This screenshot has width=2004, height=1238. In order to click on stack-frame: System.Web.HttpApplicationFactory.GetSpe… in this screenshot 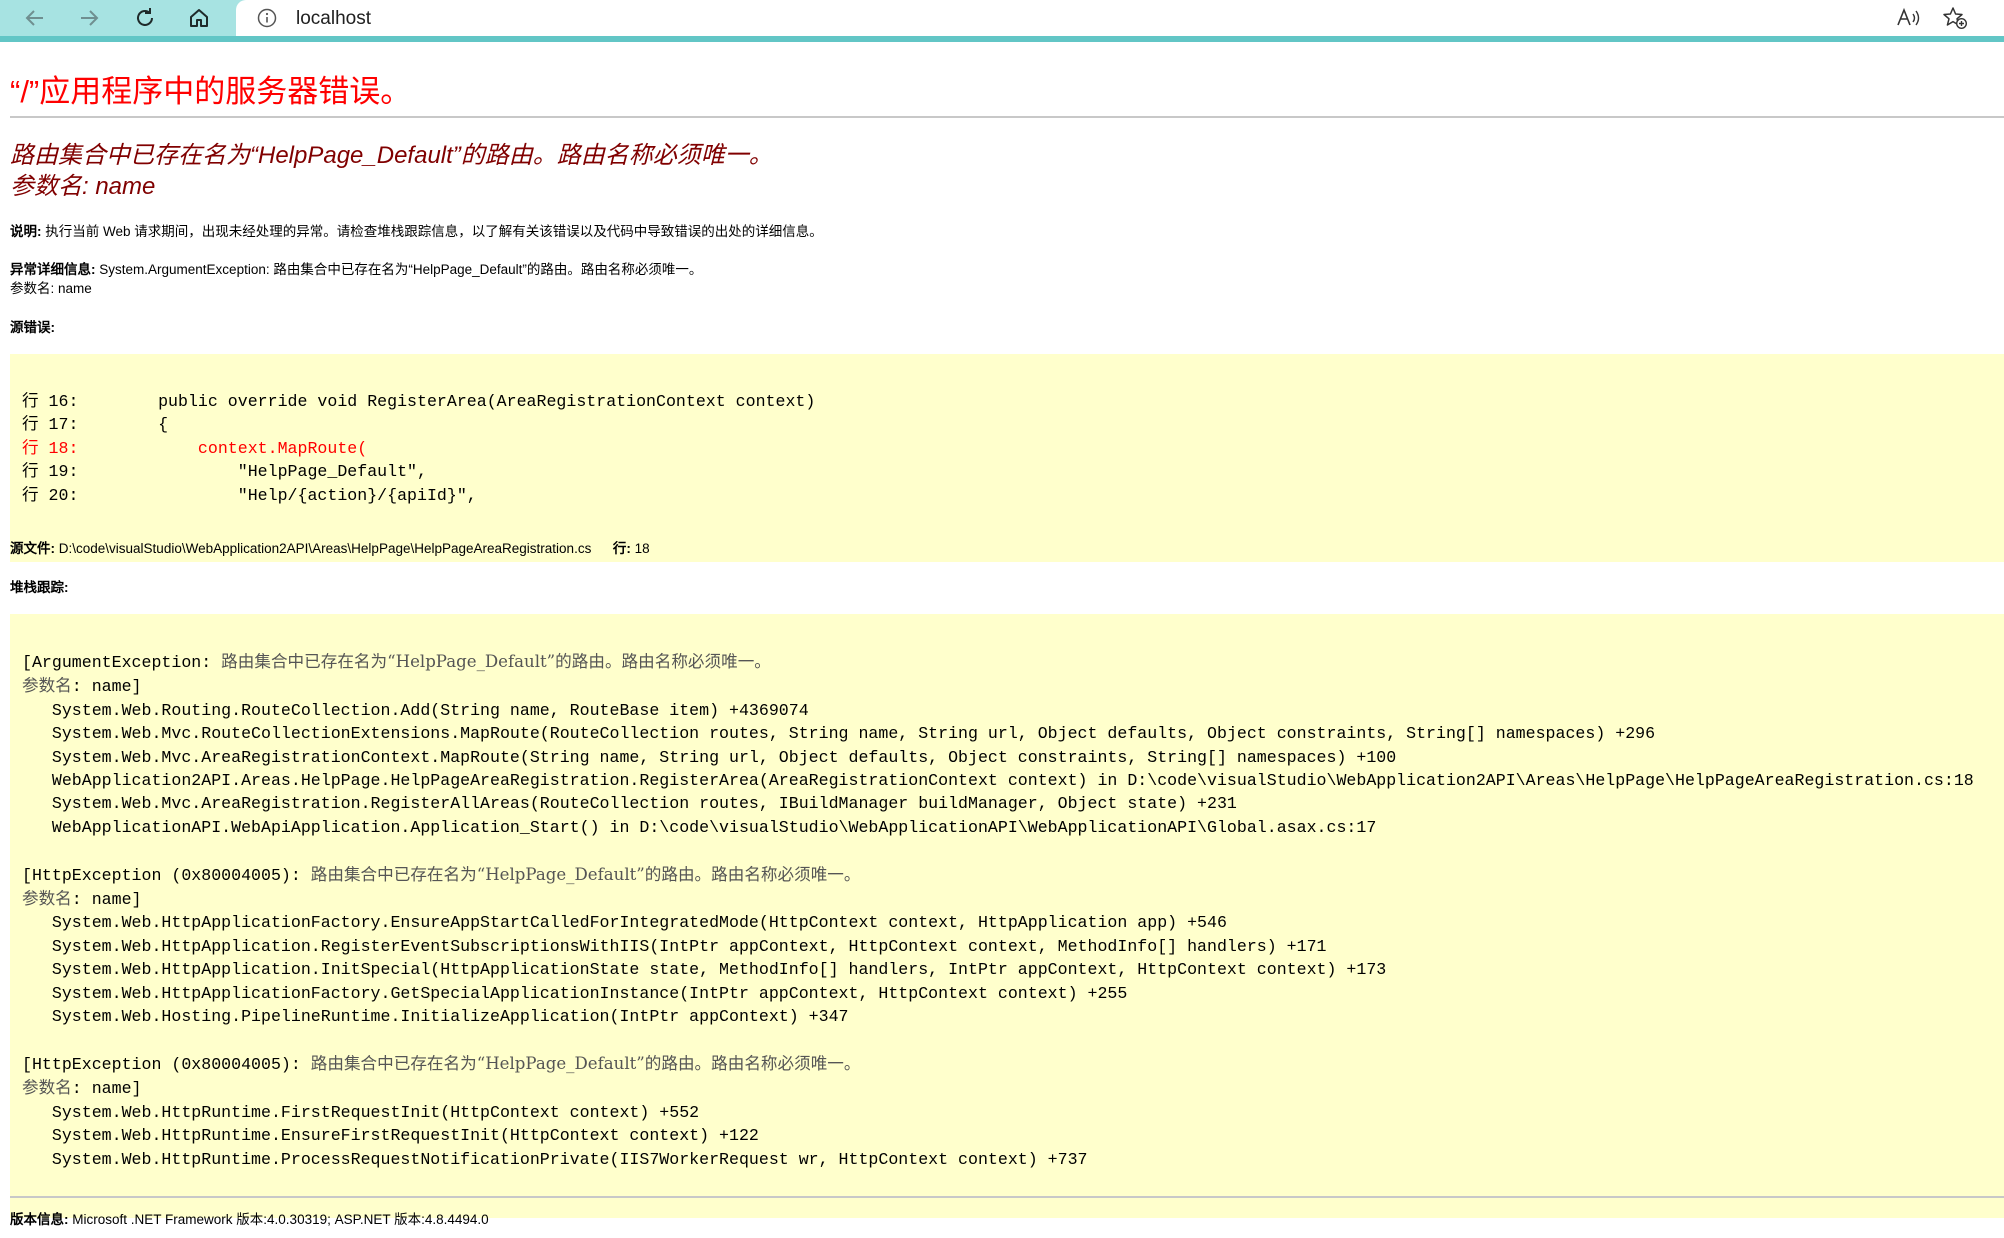, I will do `click(575, 993)`.